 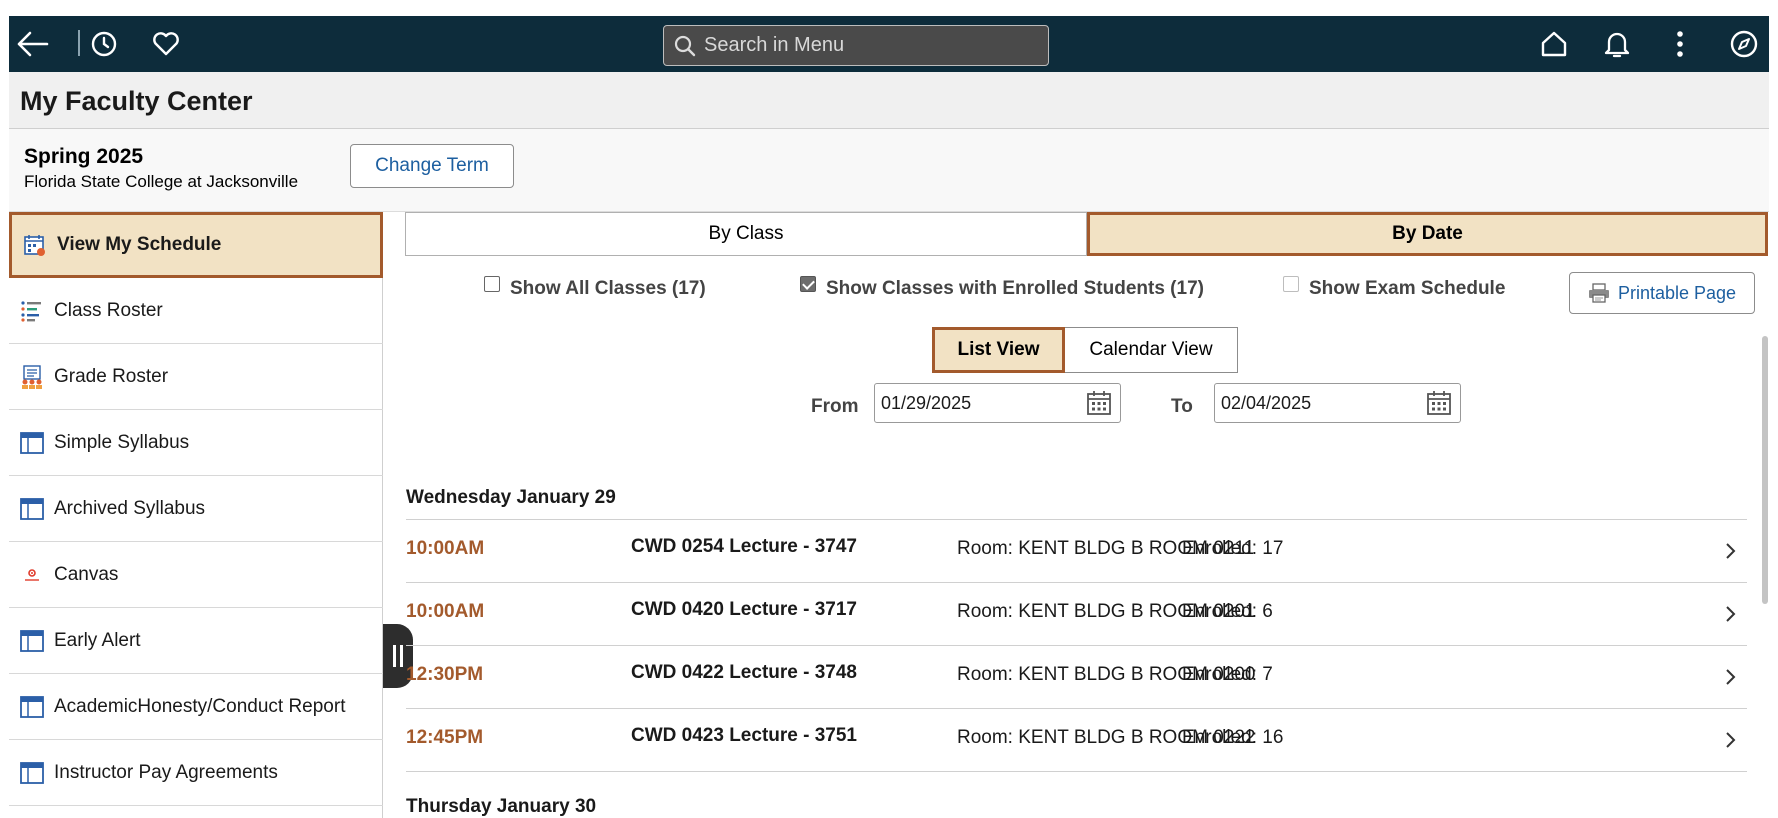 I want to click on class-course: CWD 0420 Lecture - 3717, so click(x=744, y=609).